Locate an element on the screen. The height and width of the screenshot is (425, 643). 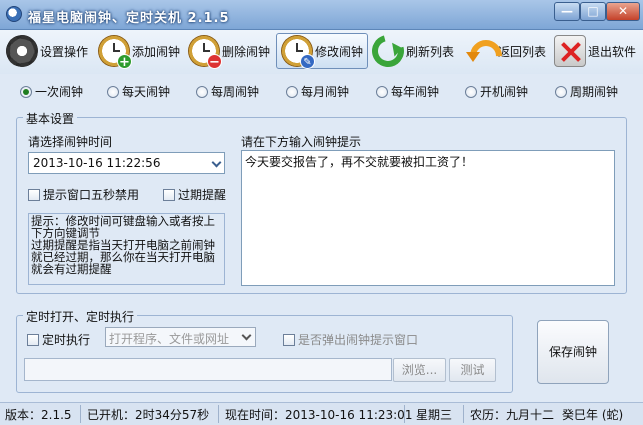
maximize-button: □ is located at coordinates (593, 11).